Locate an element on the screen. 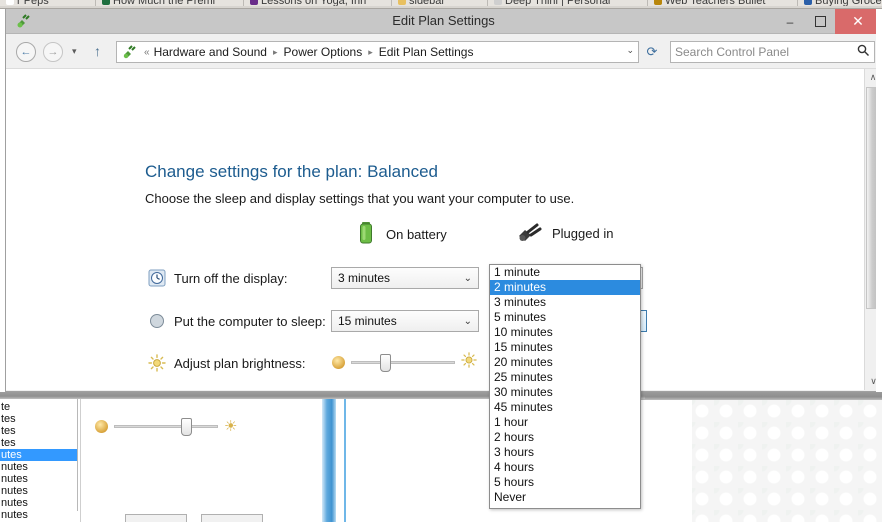 This screenshot has width=882, height=522. background-list-item: utes is located at coordinates (38, 455).